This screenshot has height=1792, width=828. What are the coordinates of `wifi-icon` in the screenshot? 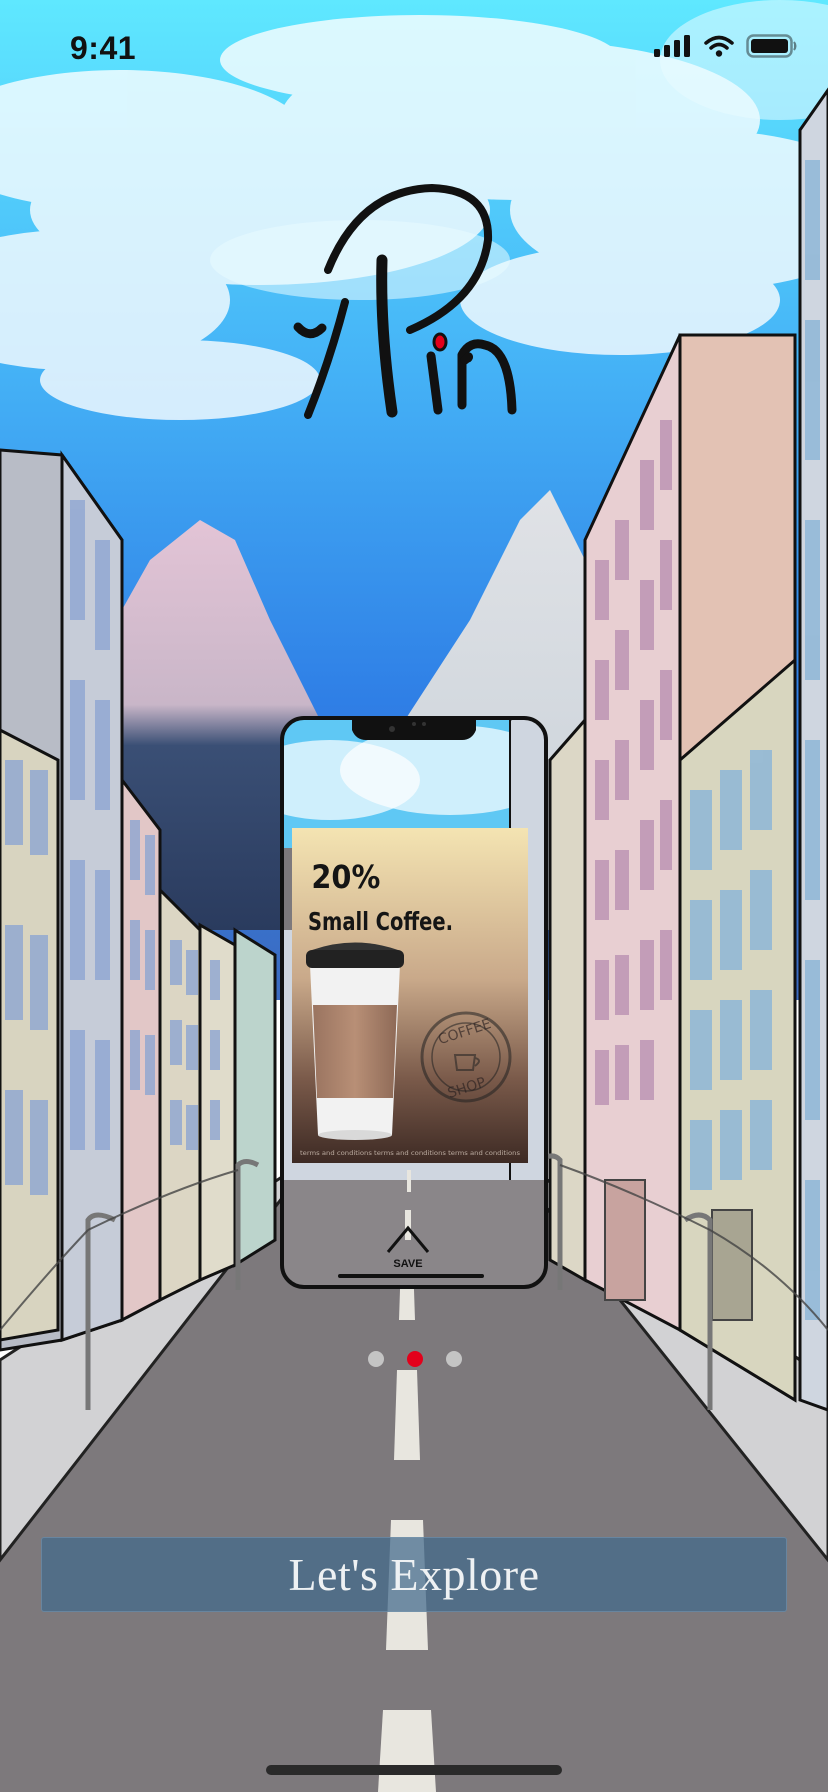 It's located at (719, 46).